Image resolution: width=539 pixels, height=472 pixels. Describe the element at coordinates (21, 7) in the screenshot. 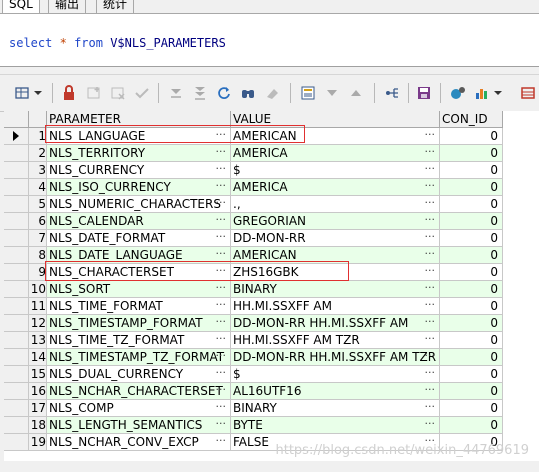

I see `tab-sql: SQL` at that location.